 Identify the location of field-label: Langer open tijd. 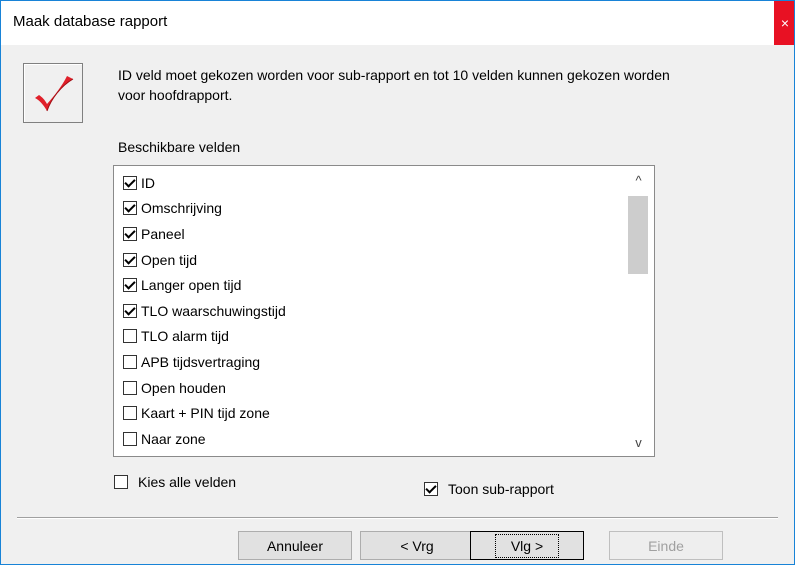
(191, 285).